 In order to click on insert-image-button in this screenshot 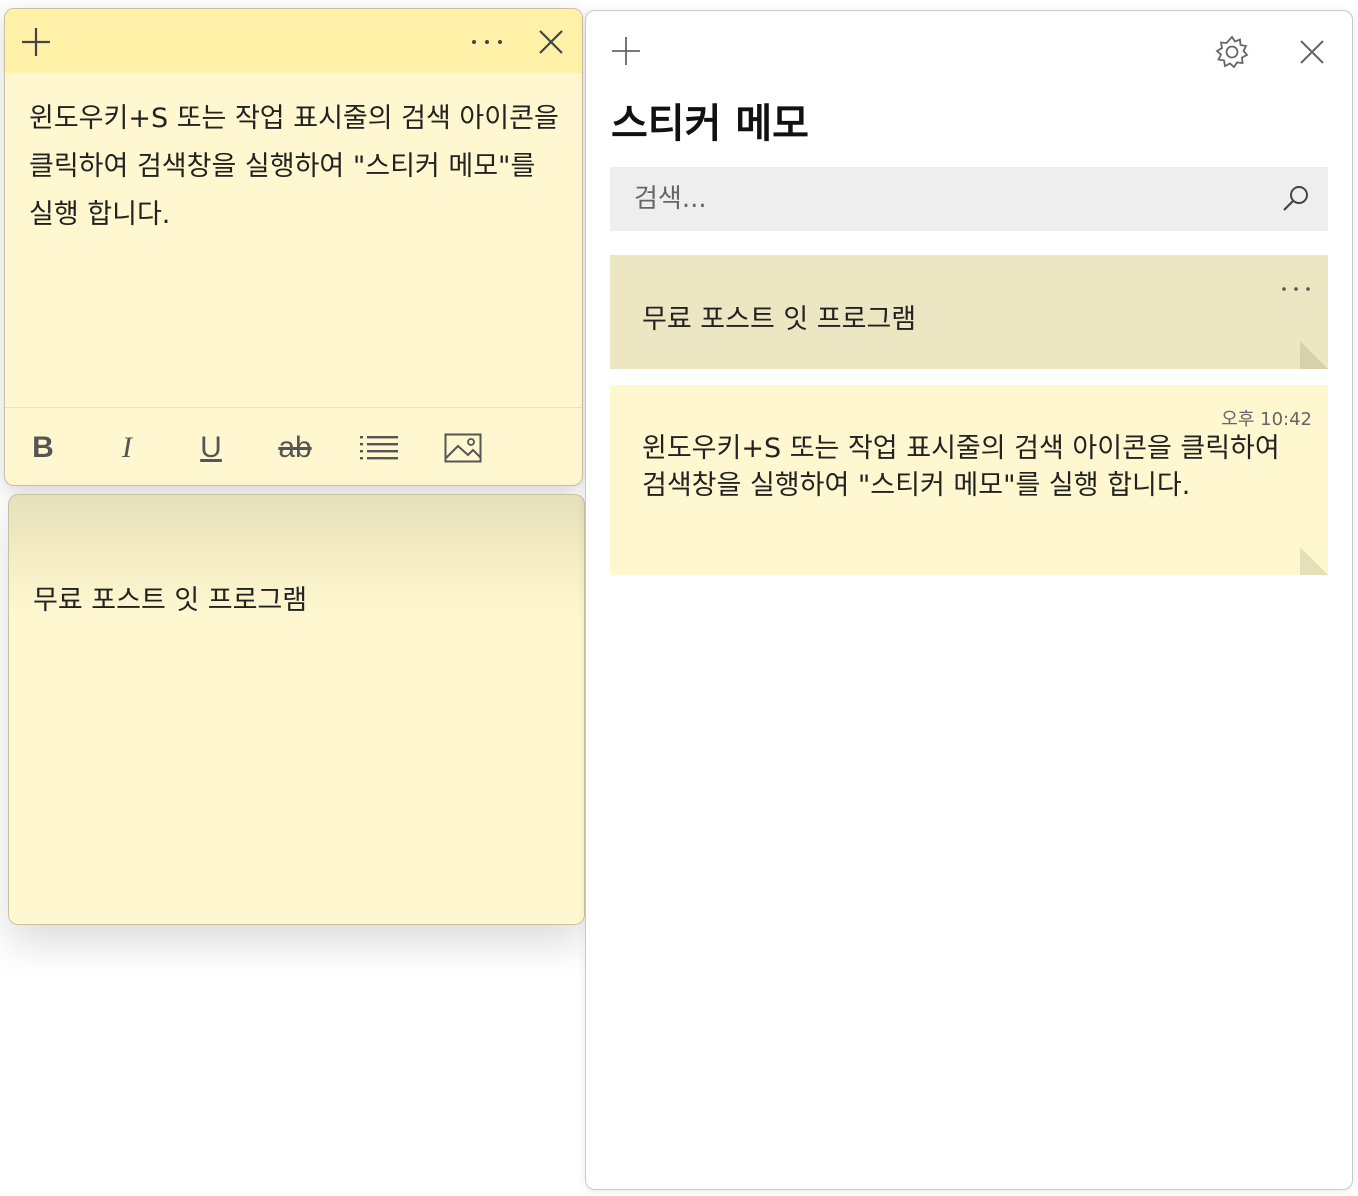, I will do `click(463, 448)`.